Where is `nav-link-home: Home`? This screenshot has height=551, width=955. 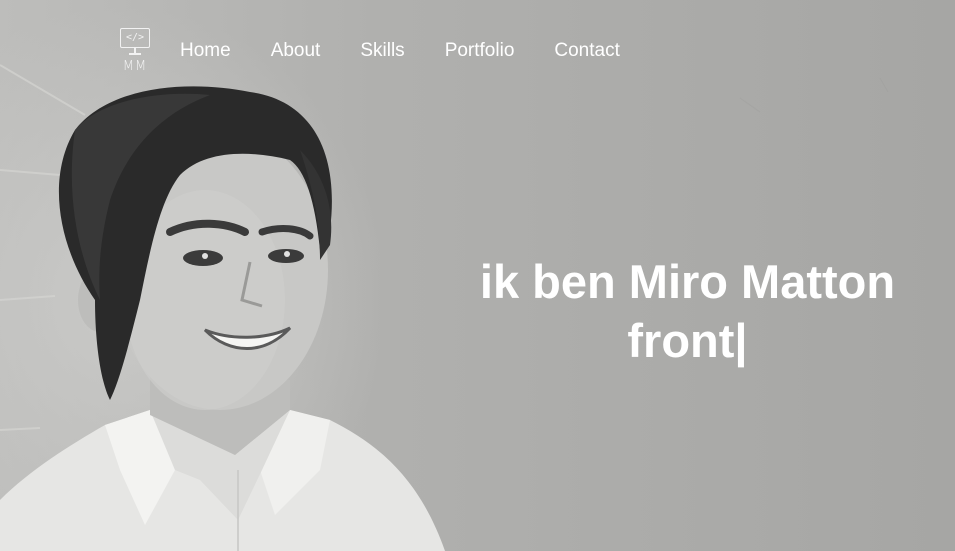 nav-link-home: Home is located at coordinates (205, 51).